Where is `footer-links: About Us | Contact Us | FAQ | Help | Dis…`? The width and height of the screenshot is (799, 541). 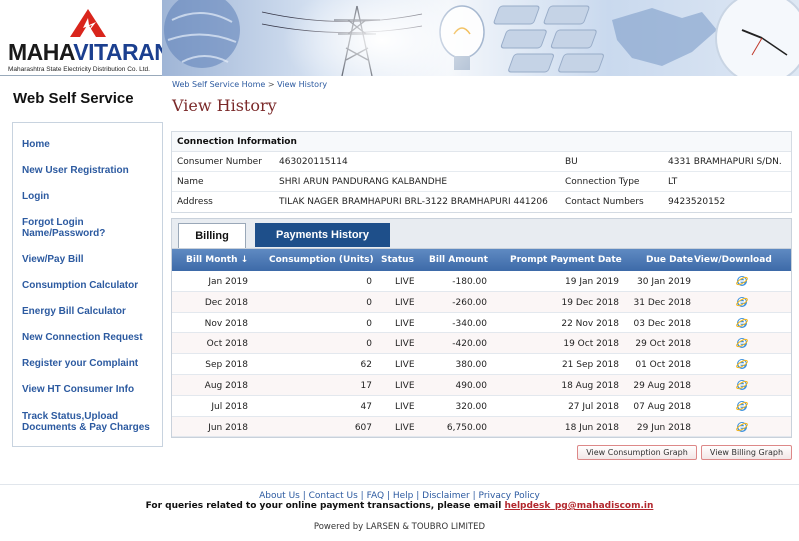 footer-links: About Us | Contact Us | FAQ | Help | Dis… is located at coordinates (399, 496).